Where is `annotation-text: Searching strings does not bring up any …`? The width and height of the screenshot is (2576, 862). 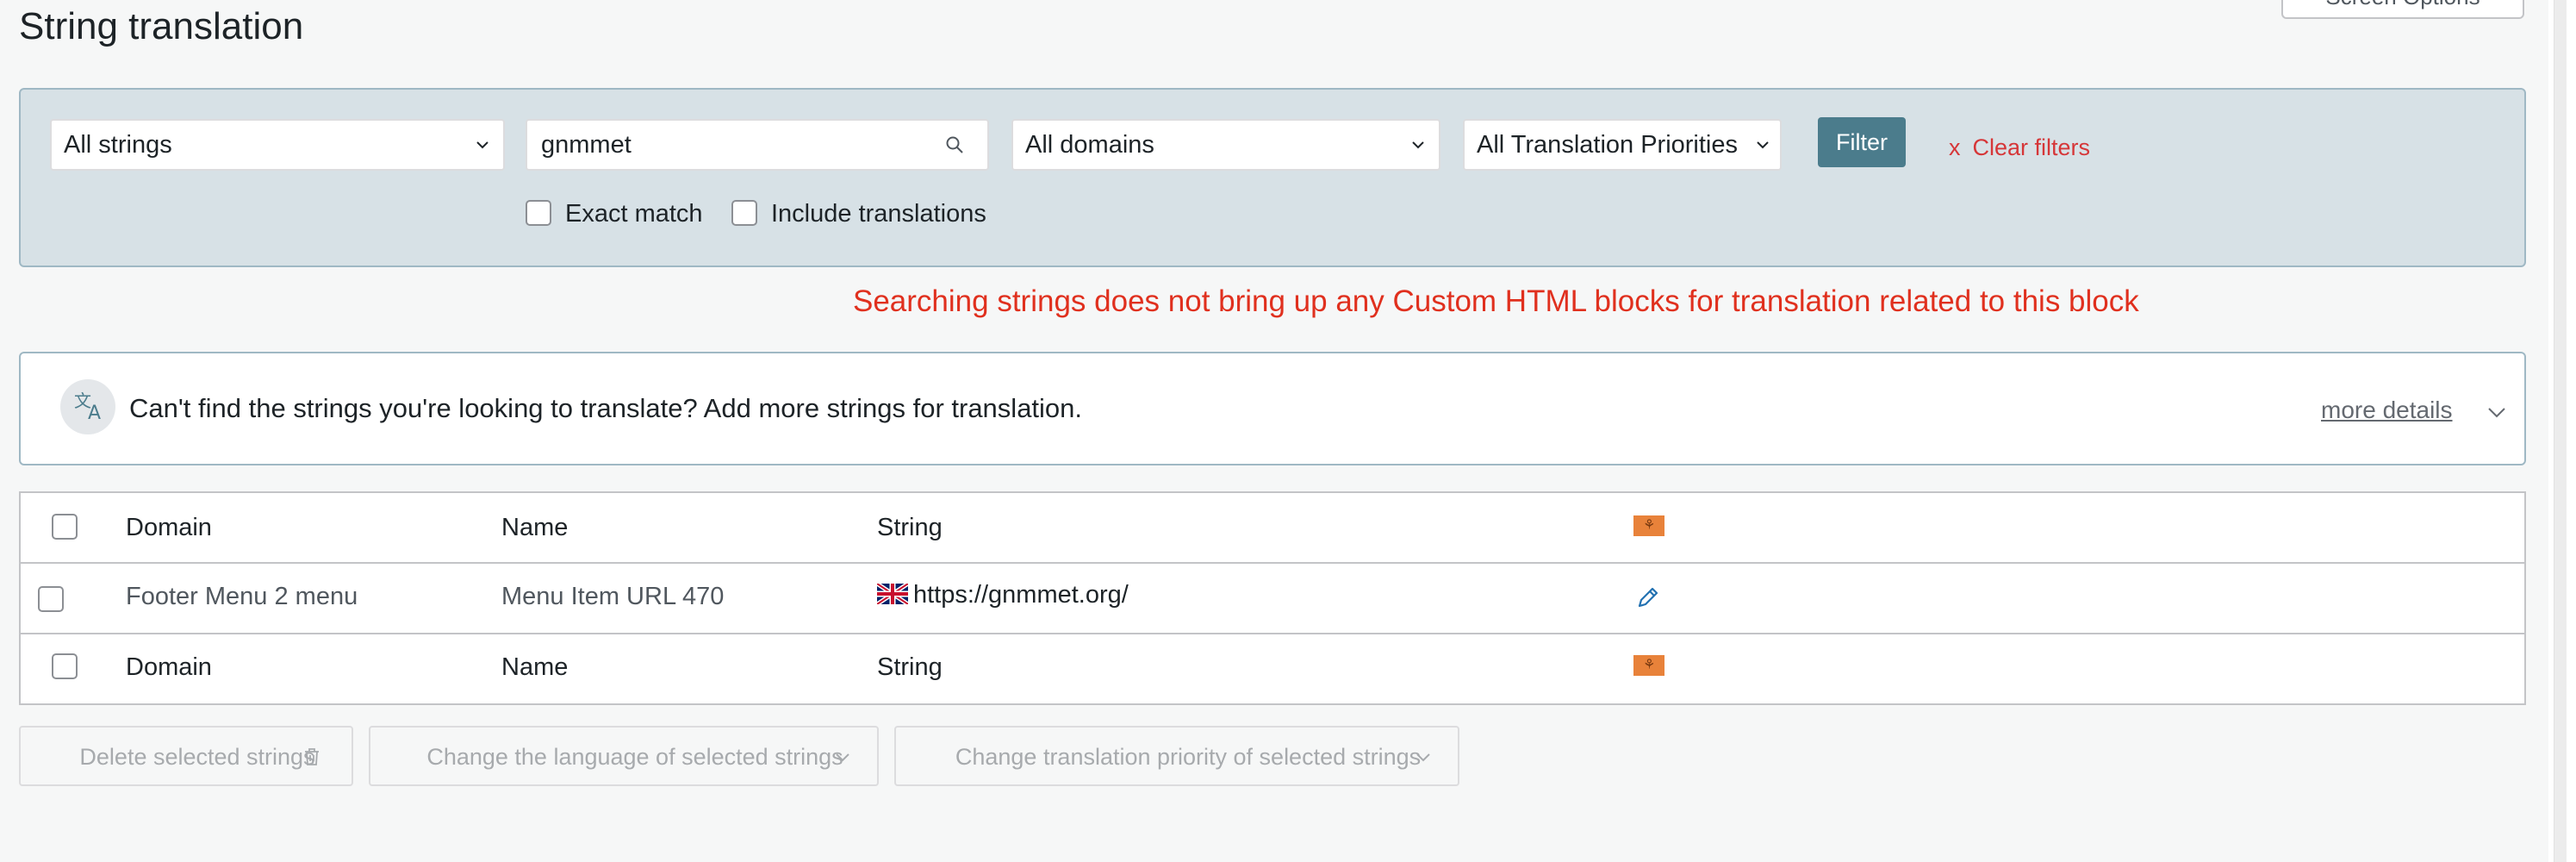 annotation-text: Searching strings does not bring up any … is located at coordinates (1496, 301).